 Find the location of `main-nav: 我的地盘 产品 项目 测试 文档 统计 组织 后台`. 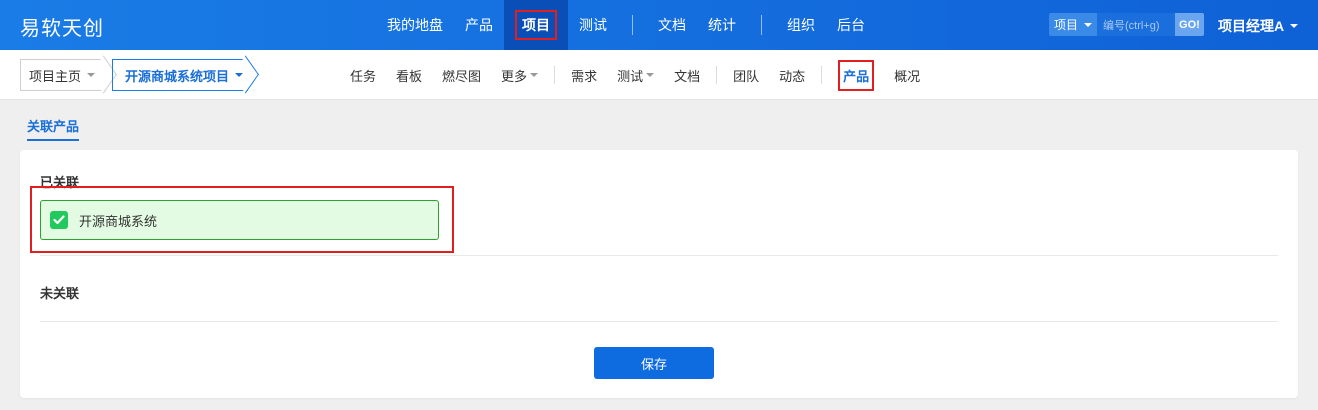

main-nav: 我的地盘 产品 项目 测试 文档 统计 组织 后台 is located at coordinates (626, 25).